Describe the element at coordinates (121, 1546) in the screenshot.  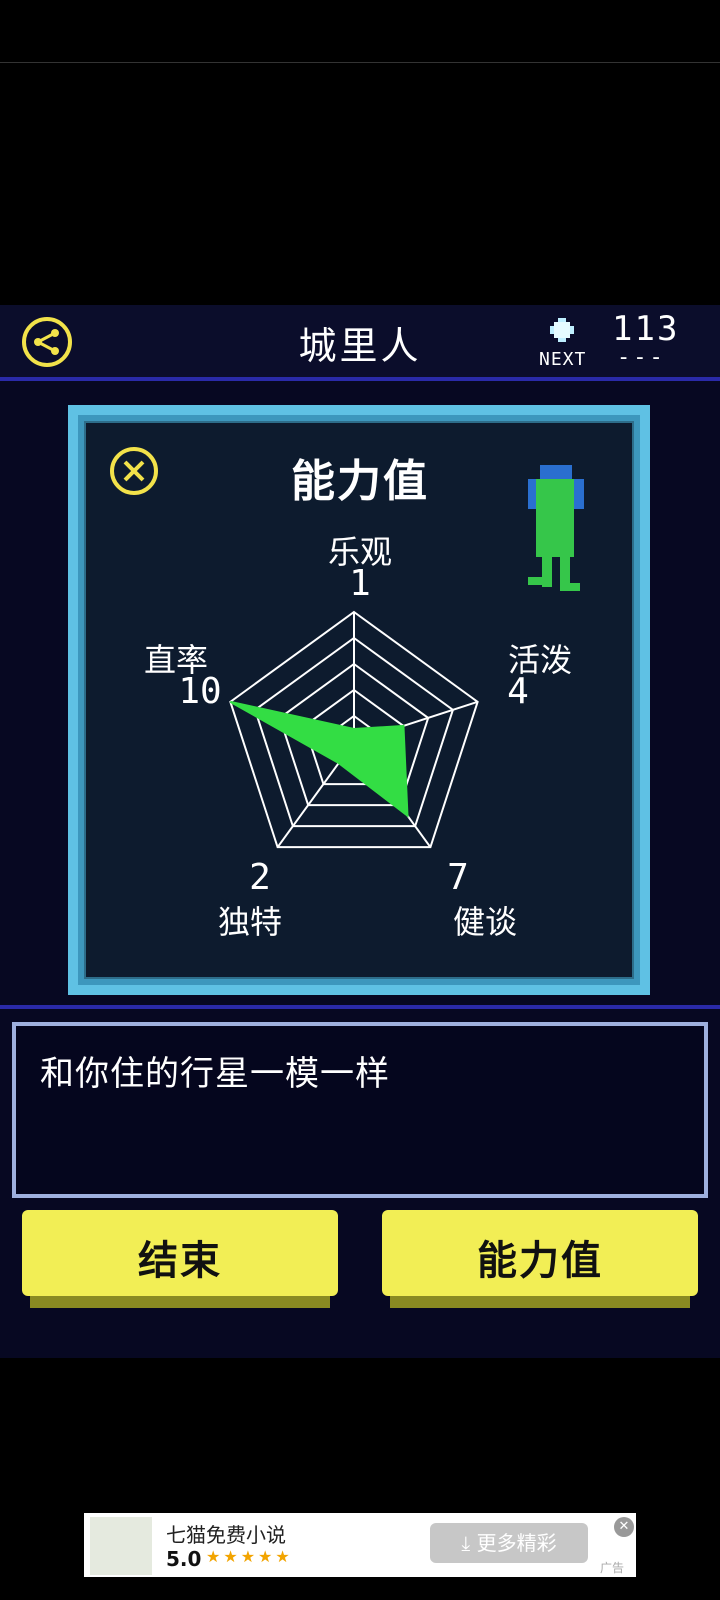
I see `ad-thumbnail` at that location.